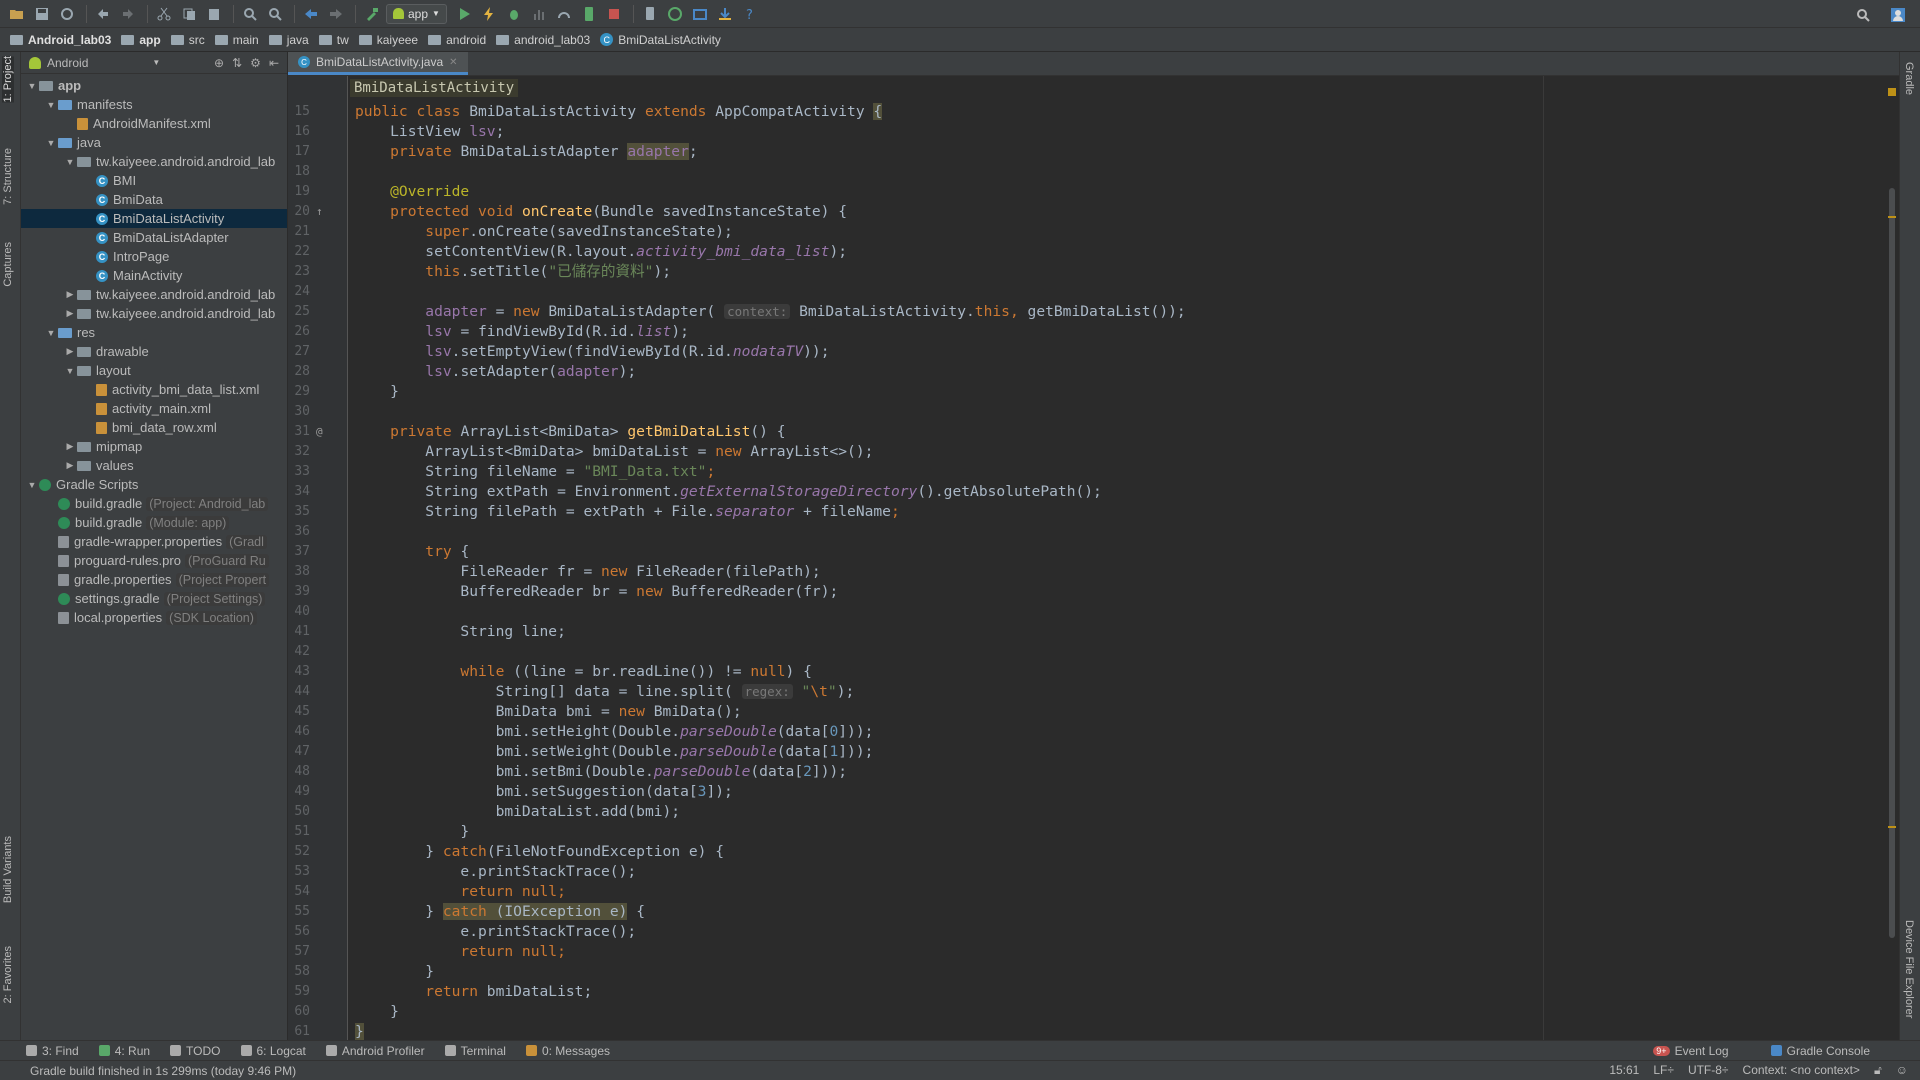 Image resolution: width=1920 pixels, height=1080 pixels. What do you see at coordinates (273, 1051) in the screenshot?
I see `bottom-tool-tab: 6: Logcat` at bounding box center [273, 1051].